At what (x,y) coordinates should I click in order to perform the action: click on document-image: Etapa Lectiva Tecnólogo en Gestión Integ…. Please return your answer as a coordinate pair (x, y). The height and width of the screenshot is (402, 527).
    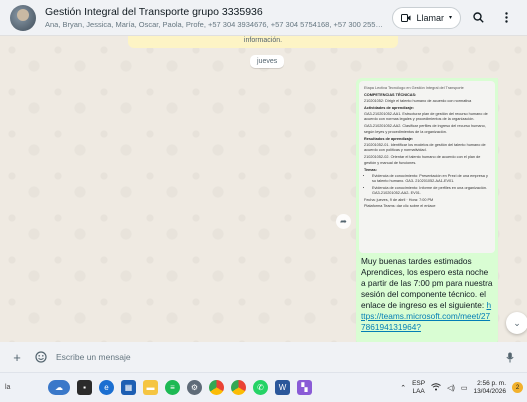
    Looking at the image, I should click on (427, 167).